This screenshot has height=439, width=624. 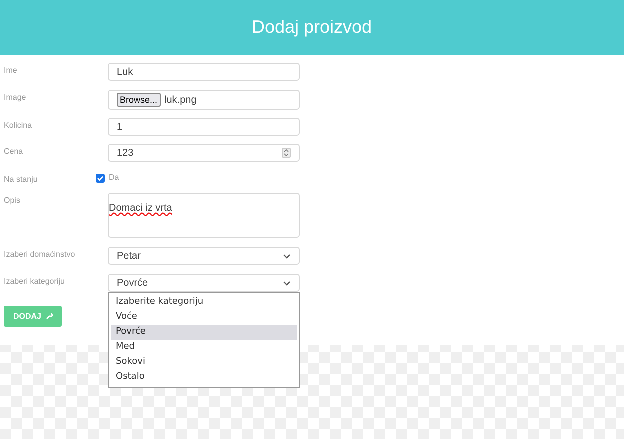 I want to click on text-field: Luk, so click(x=204, y=72).